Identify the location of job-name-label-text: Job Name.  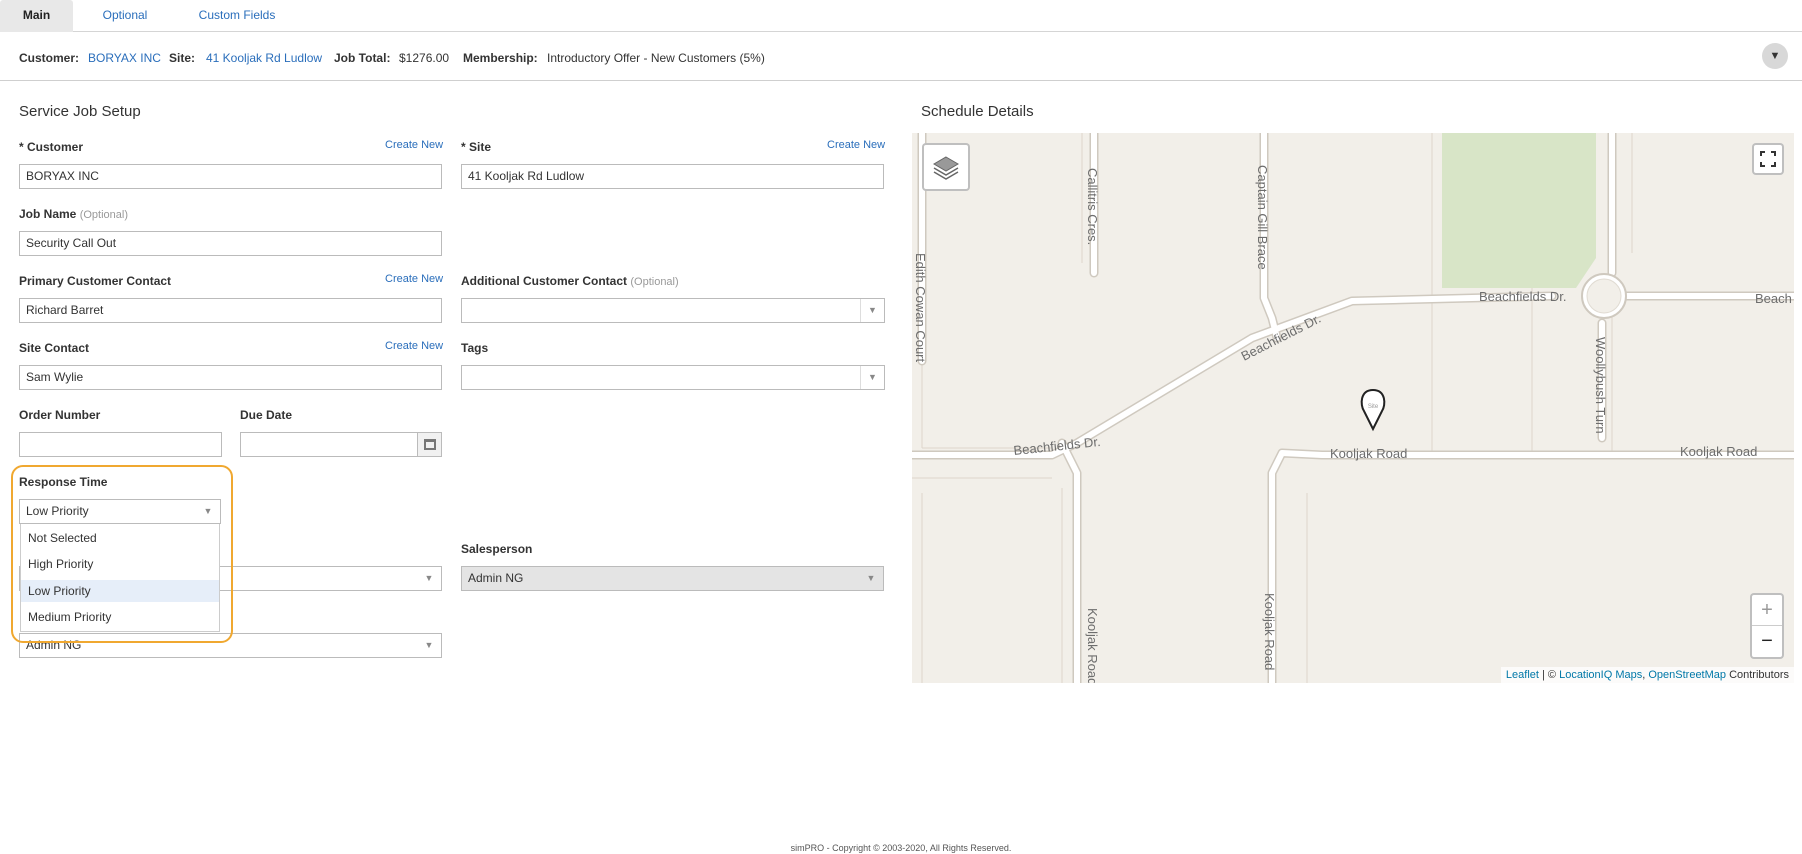
(48, 214).